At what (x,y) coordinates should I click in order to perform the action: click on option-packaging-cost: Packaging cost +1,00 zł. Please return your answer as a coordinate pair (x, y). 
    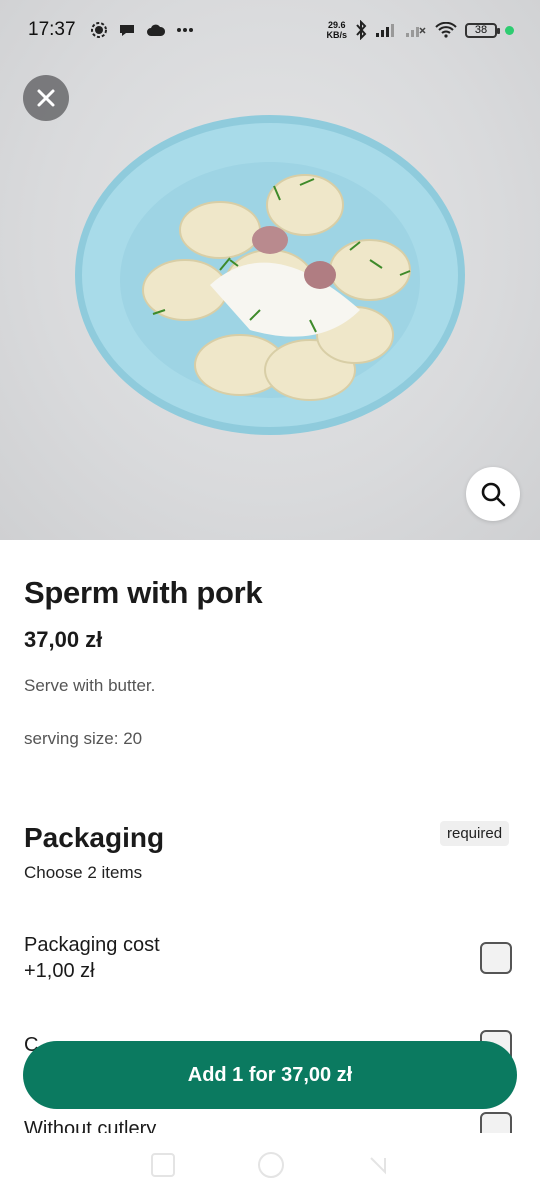
    Looking at the image, I should click on (270, 958).